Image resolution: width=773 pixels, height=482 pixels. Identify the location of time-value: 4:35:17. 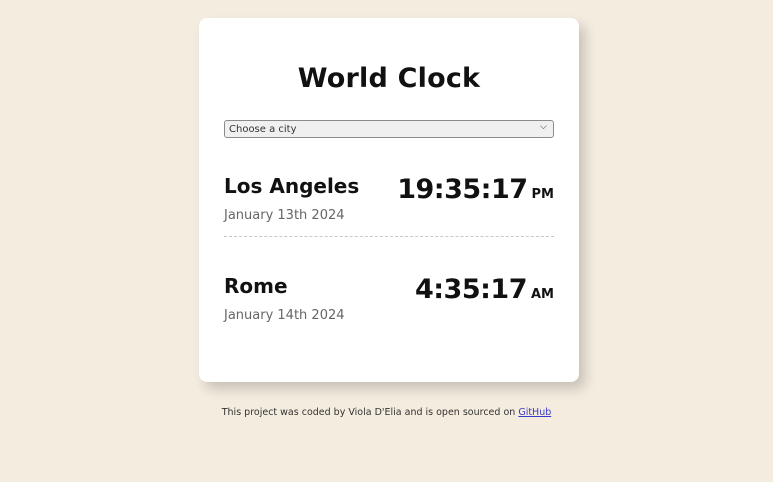
(471, 289).